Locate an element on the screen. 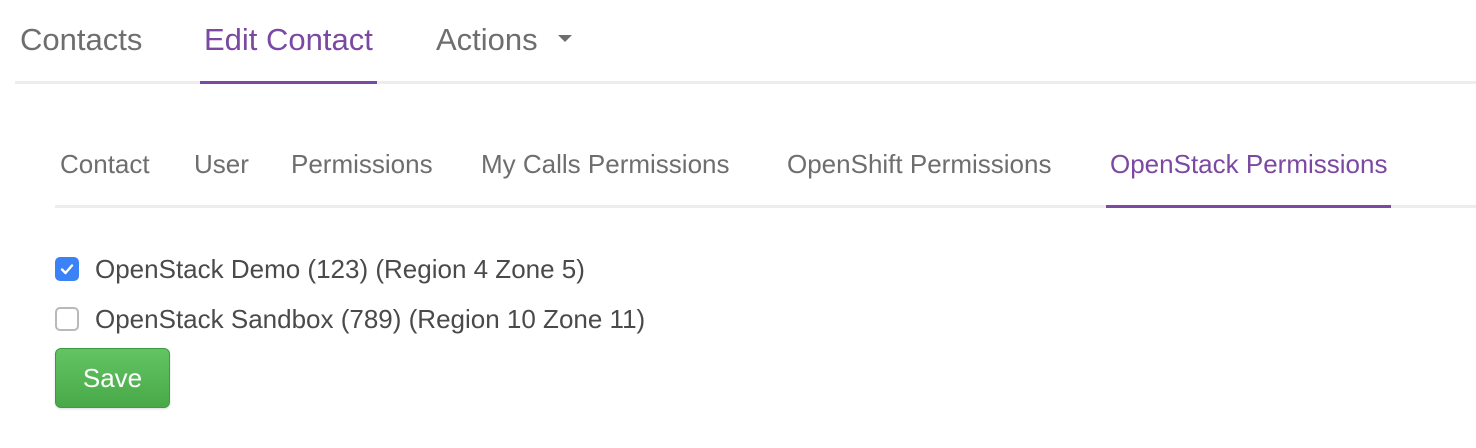 This screenshot has width=1476, height=448. top-nav-contacts-label: Contacts is located at coordinates (81, 39).